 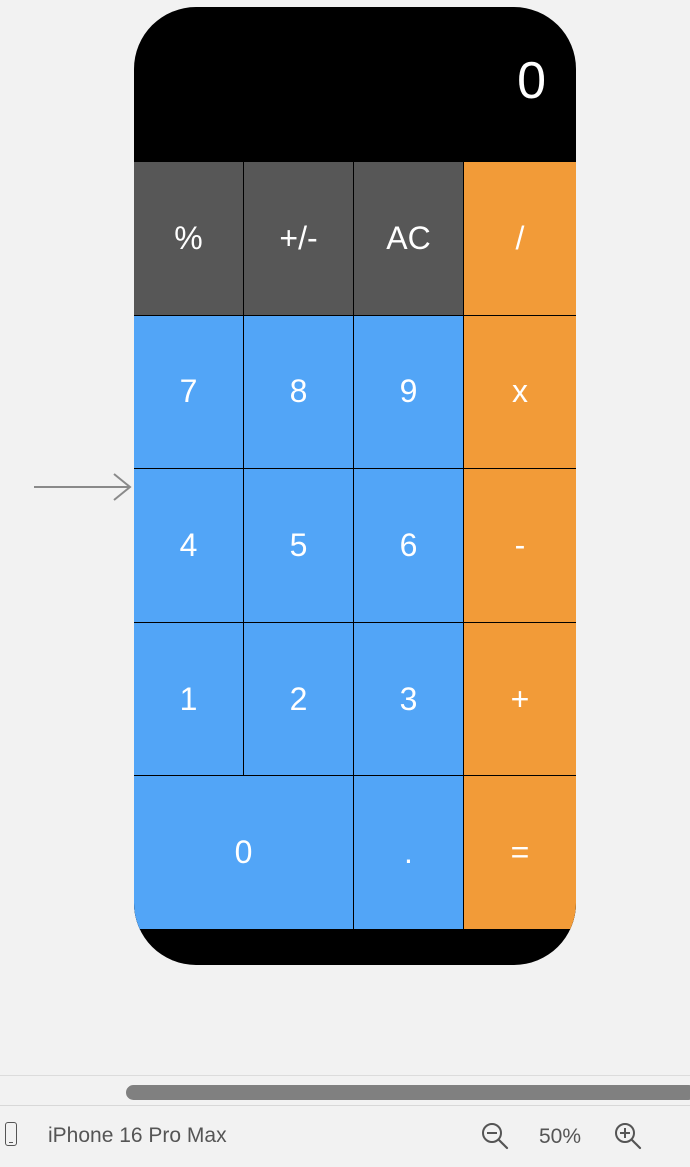 What do you see at coordinates (189, 392) in the screenshot?
I see `digit-7-button: 7` at bounding box center [189, 392].